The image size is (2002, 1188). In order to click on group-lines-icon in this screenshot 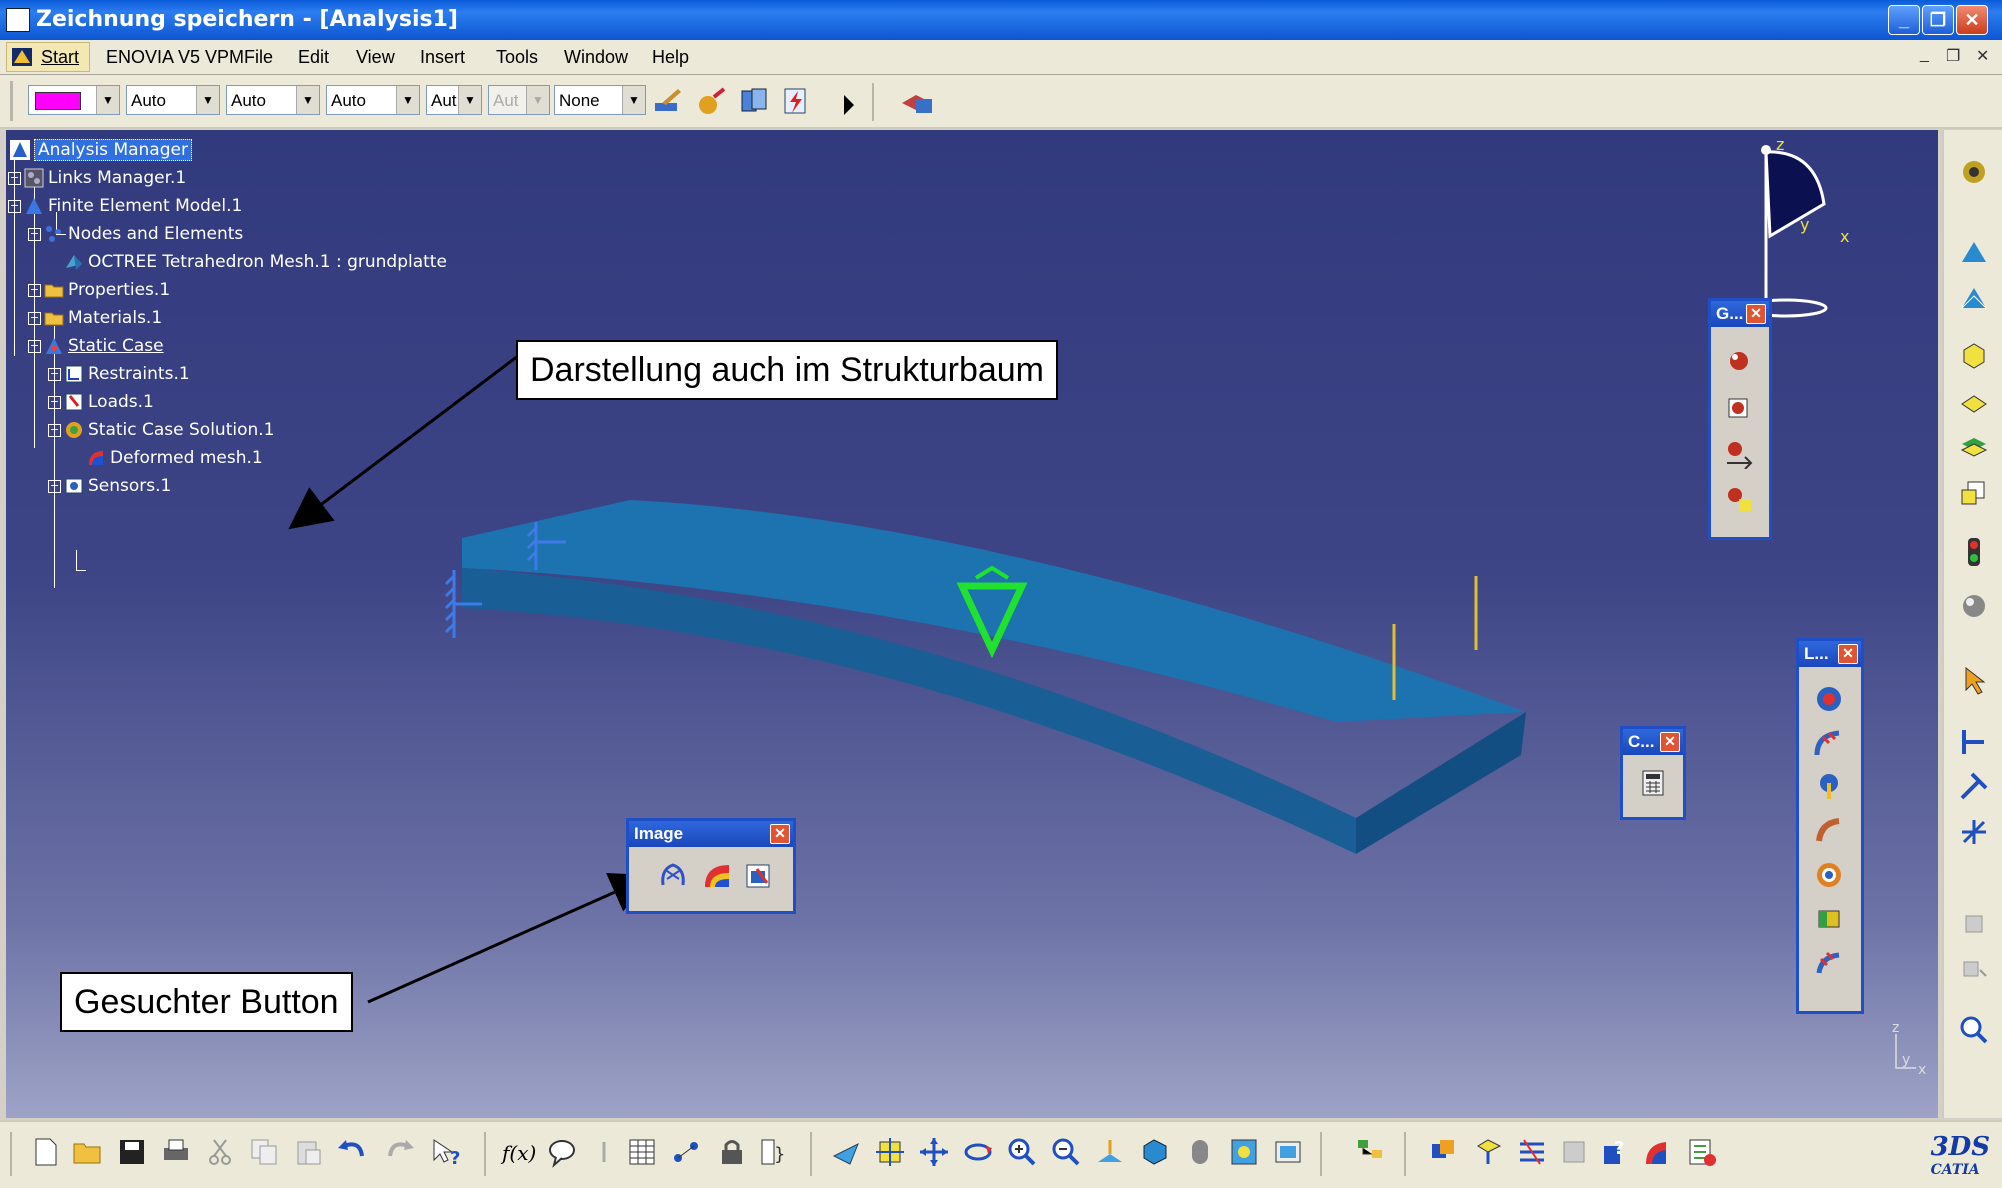, I will do `click(1739, 407)`.